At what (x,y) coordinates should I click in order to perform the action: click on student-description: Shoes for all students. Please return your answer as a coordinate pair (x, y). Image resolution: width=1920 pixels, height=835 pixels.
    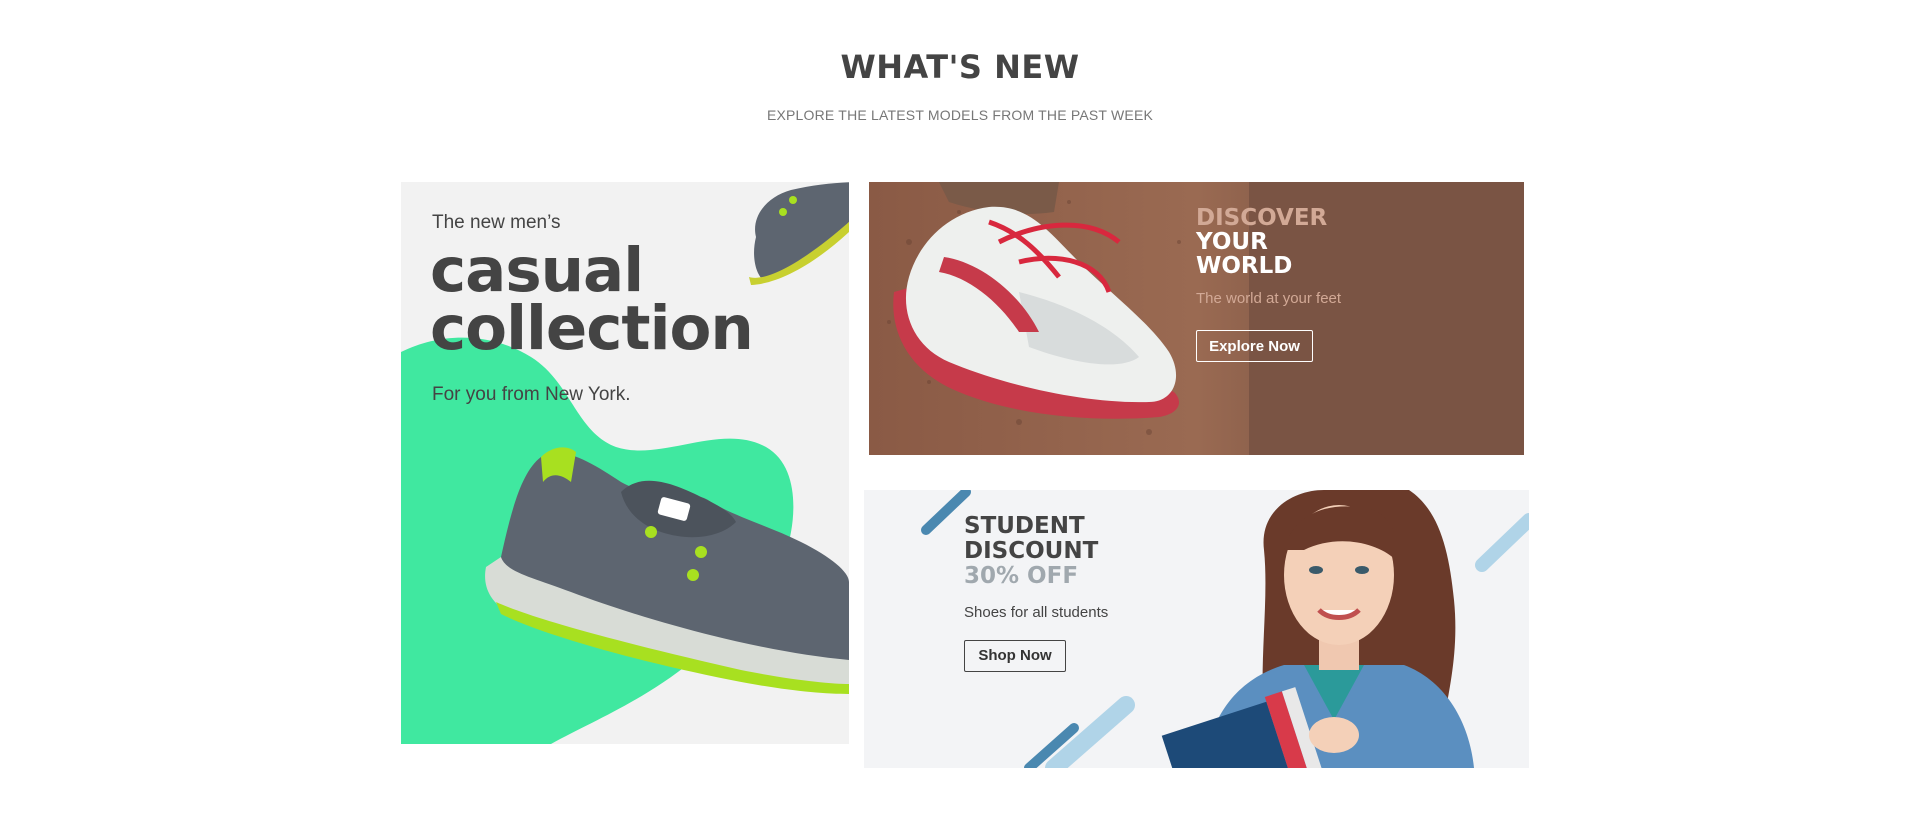
    Looking at the image, I should click on (1036, 612).